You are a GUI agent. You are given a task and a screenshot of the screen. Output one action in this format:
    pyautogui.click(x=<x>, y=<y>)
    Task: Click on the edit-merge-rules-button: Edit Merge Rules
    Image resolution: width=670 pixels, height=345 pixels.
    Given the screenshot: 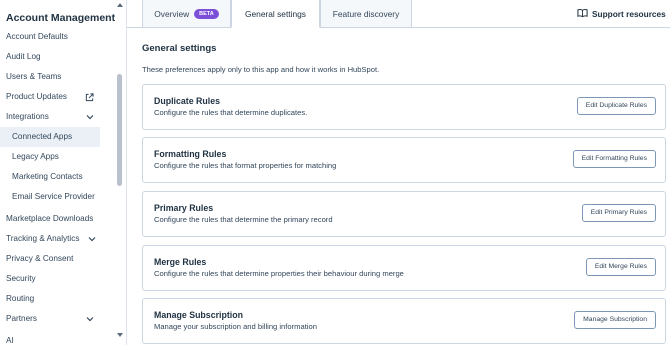 What is the action you would take?
    pyautogui.click(x=620, y=267)
    